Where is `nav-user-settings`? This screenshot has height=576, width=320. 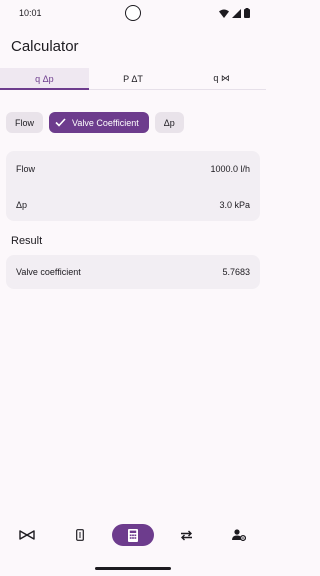 nav-user-settings is located at coordinates (239, 535).